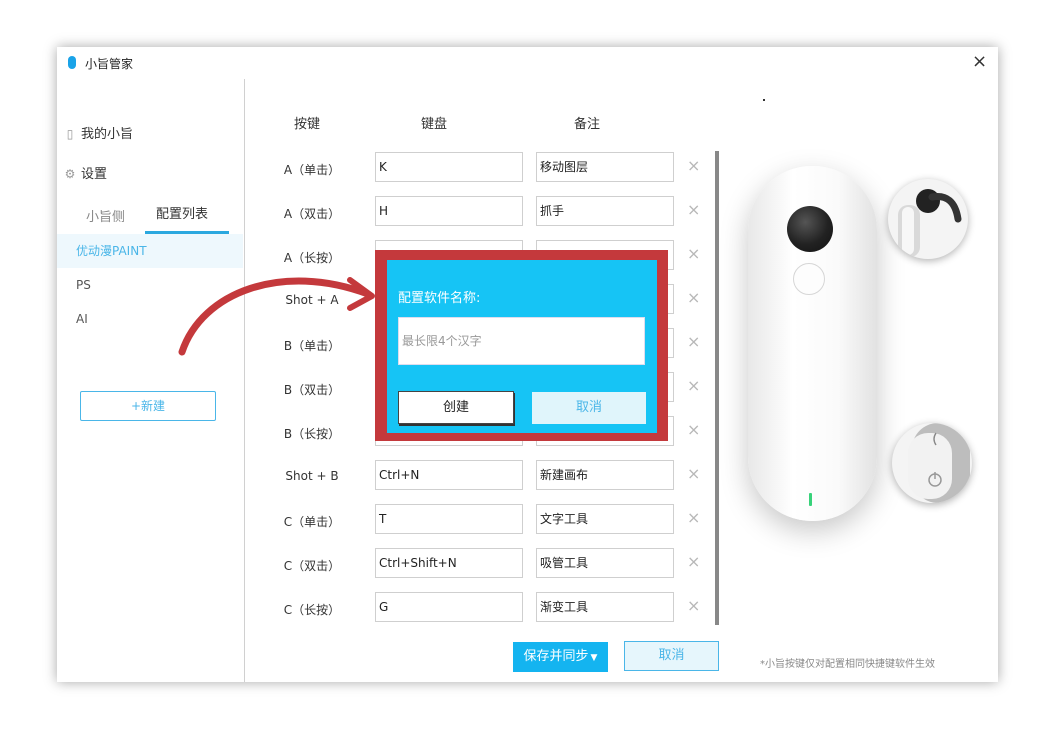  I want to click on note-field: 文字工具, so click(605, 519).